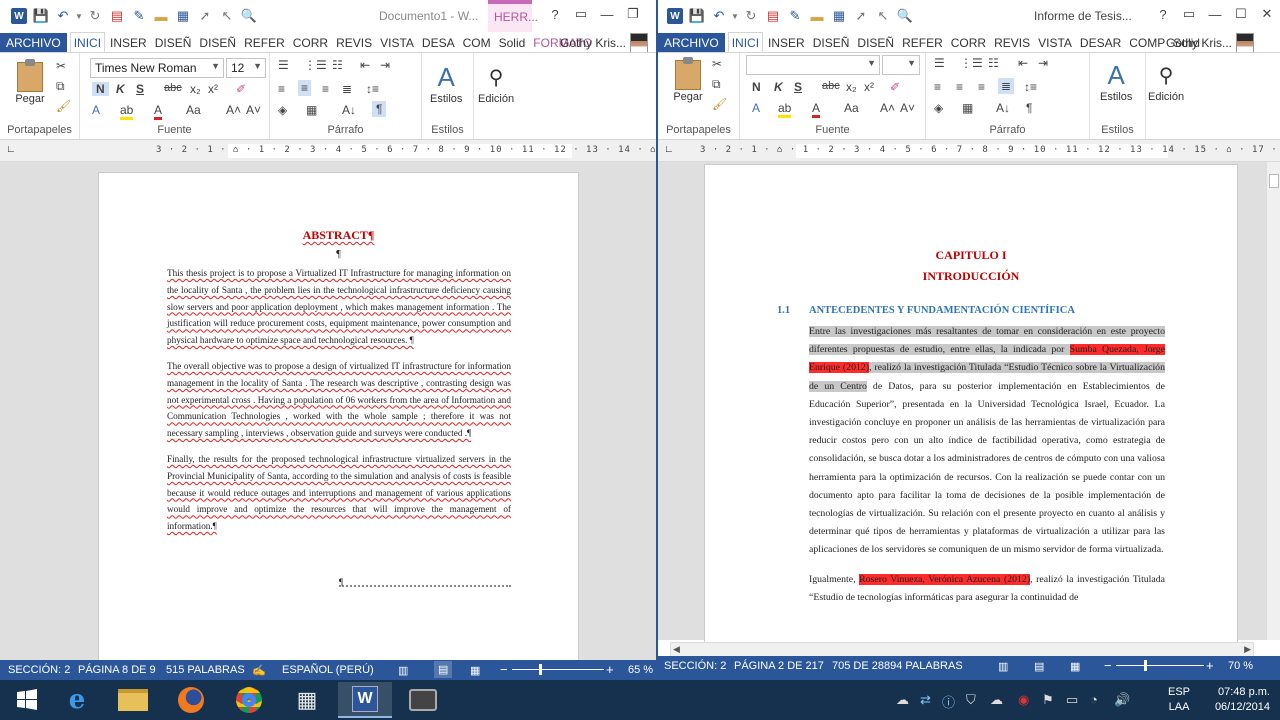  What do you see at coordinates (1241, 14) in the screenshot?
I see `maximize-icon: ☐` at bounding box center [1241, 14].